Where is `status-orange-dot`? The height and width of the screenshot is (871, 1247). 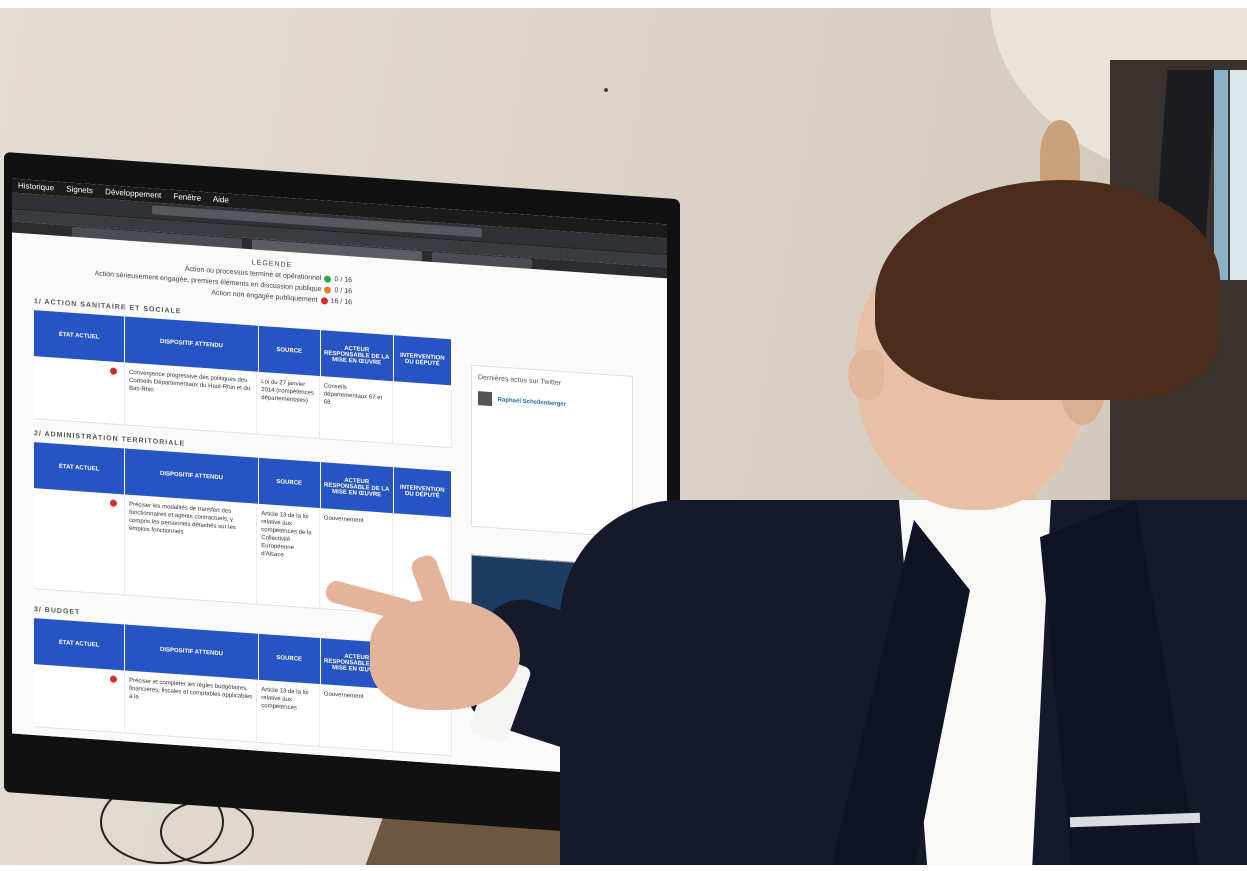 status-orange-dot is located at coordinates (328, 290).